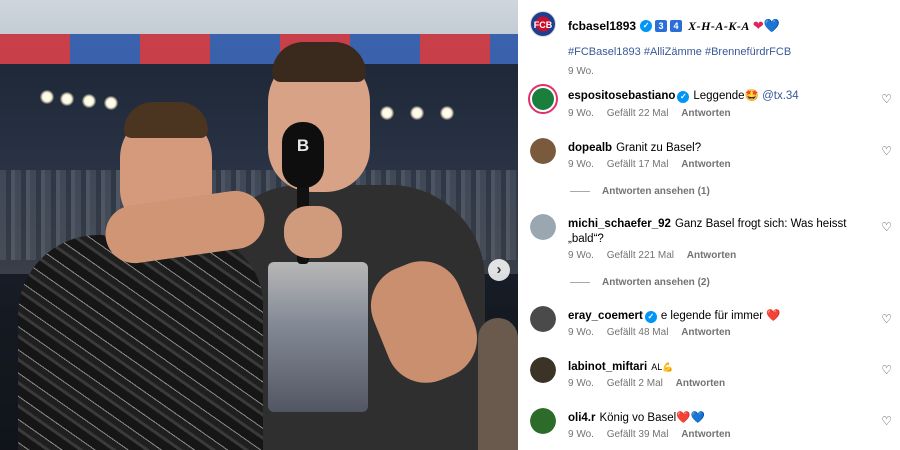  Describe the element at coordinates (656, 282) in the screenshot. I see `view-replies-label: Antworten ansehen (2)` at that location.